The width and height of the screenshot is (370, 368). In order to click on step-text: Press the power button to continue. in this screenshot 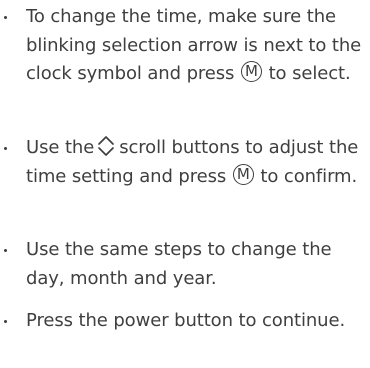, I will do `click(186, 320)`.